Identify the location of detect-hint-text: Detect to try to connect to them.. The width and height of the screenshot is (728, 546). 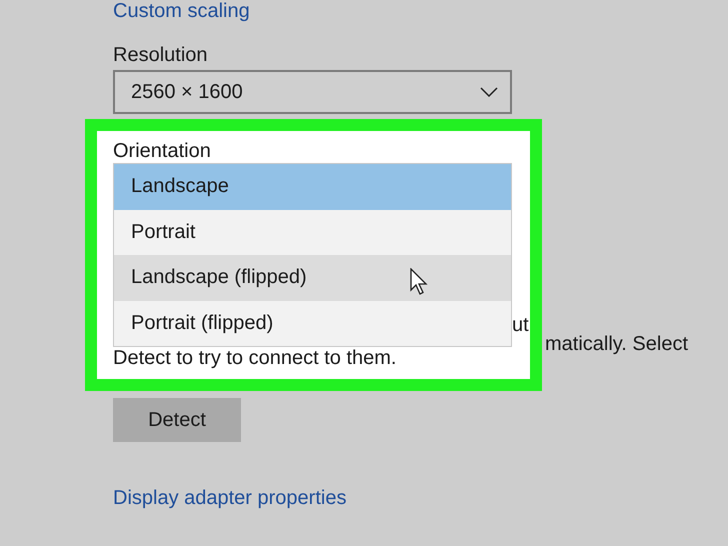
(254, 358).